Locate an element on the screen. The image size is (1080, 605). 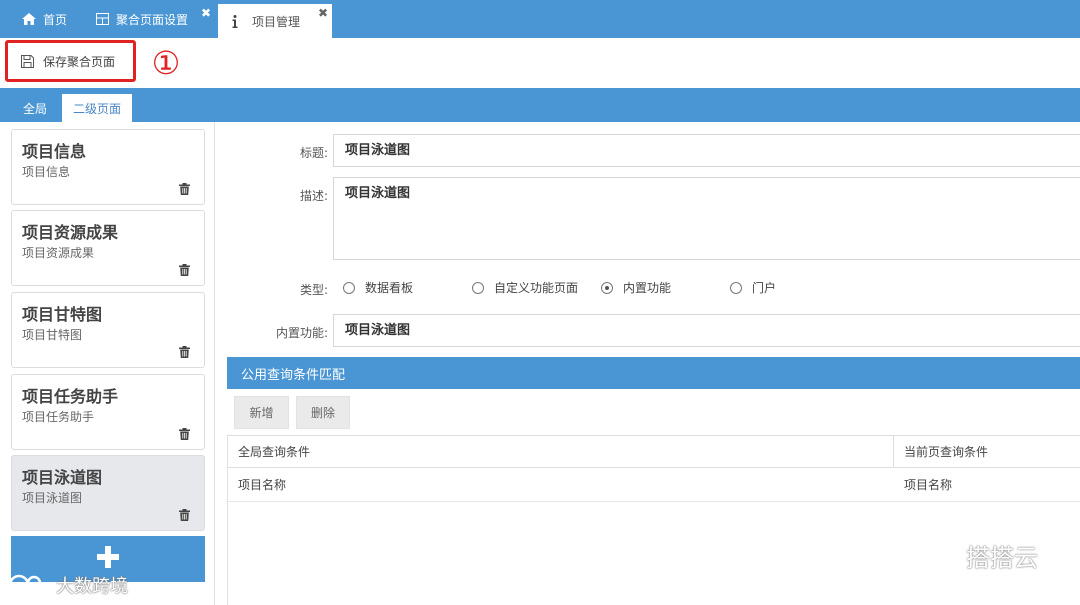
watermark-left: 大数跨境 is located at coordinates (68, 585).